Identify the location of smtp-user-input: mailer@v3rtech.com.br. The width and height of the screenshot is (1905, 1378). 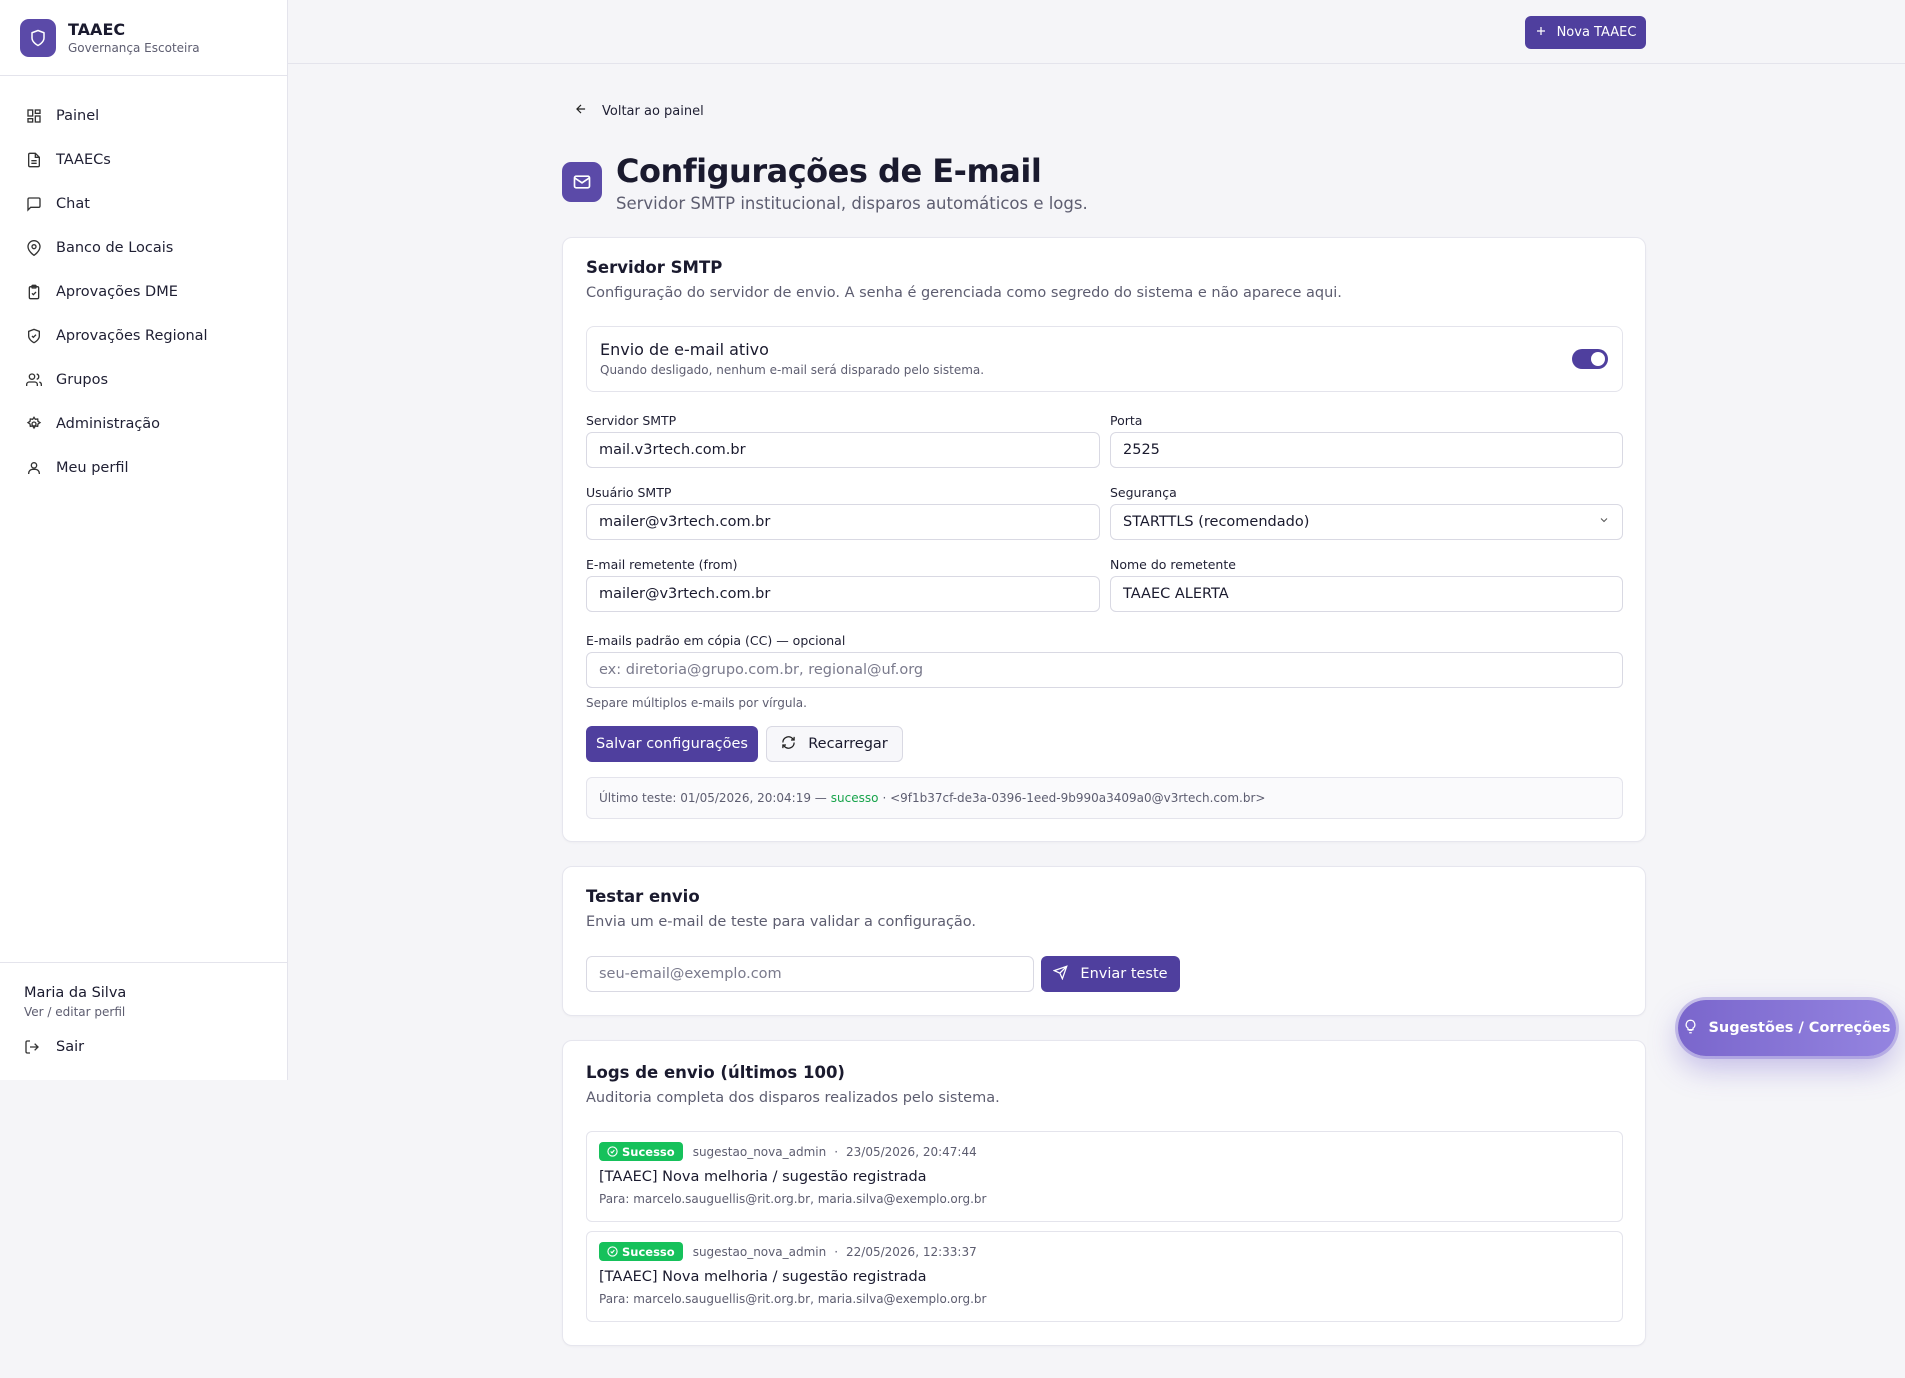
(843, 522).